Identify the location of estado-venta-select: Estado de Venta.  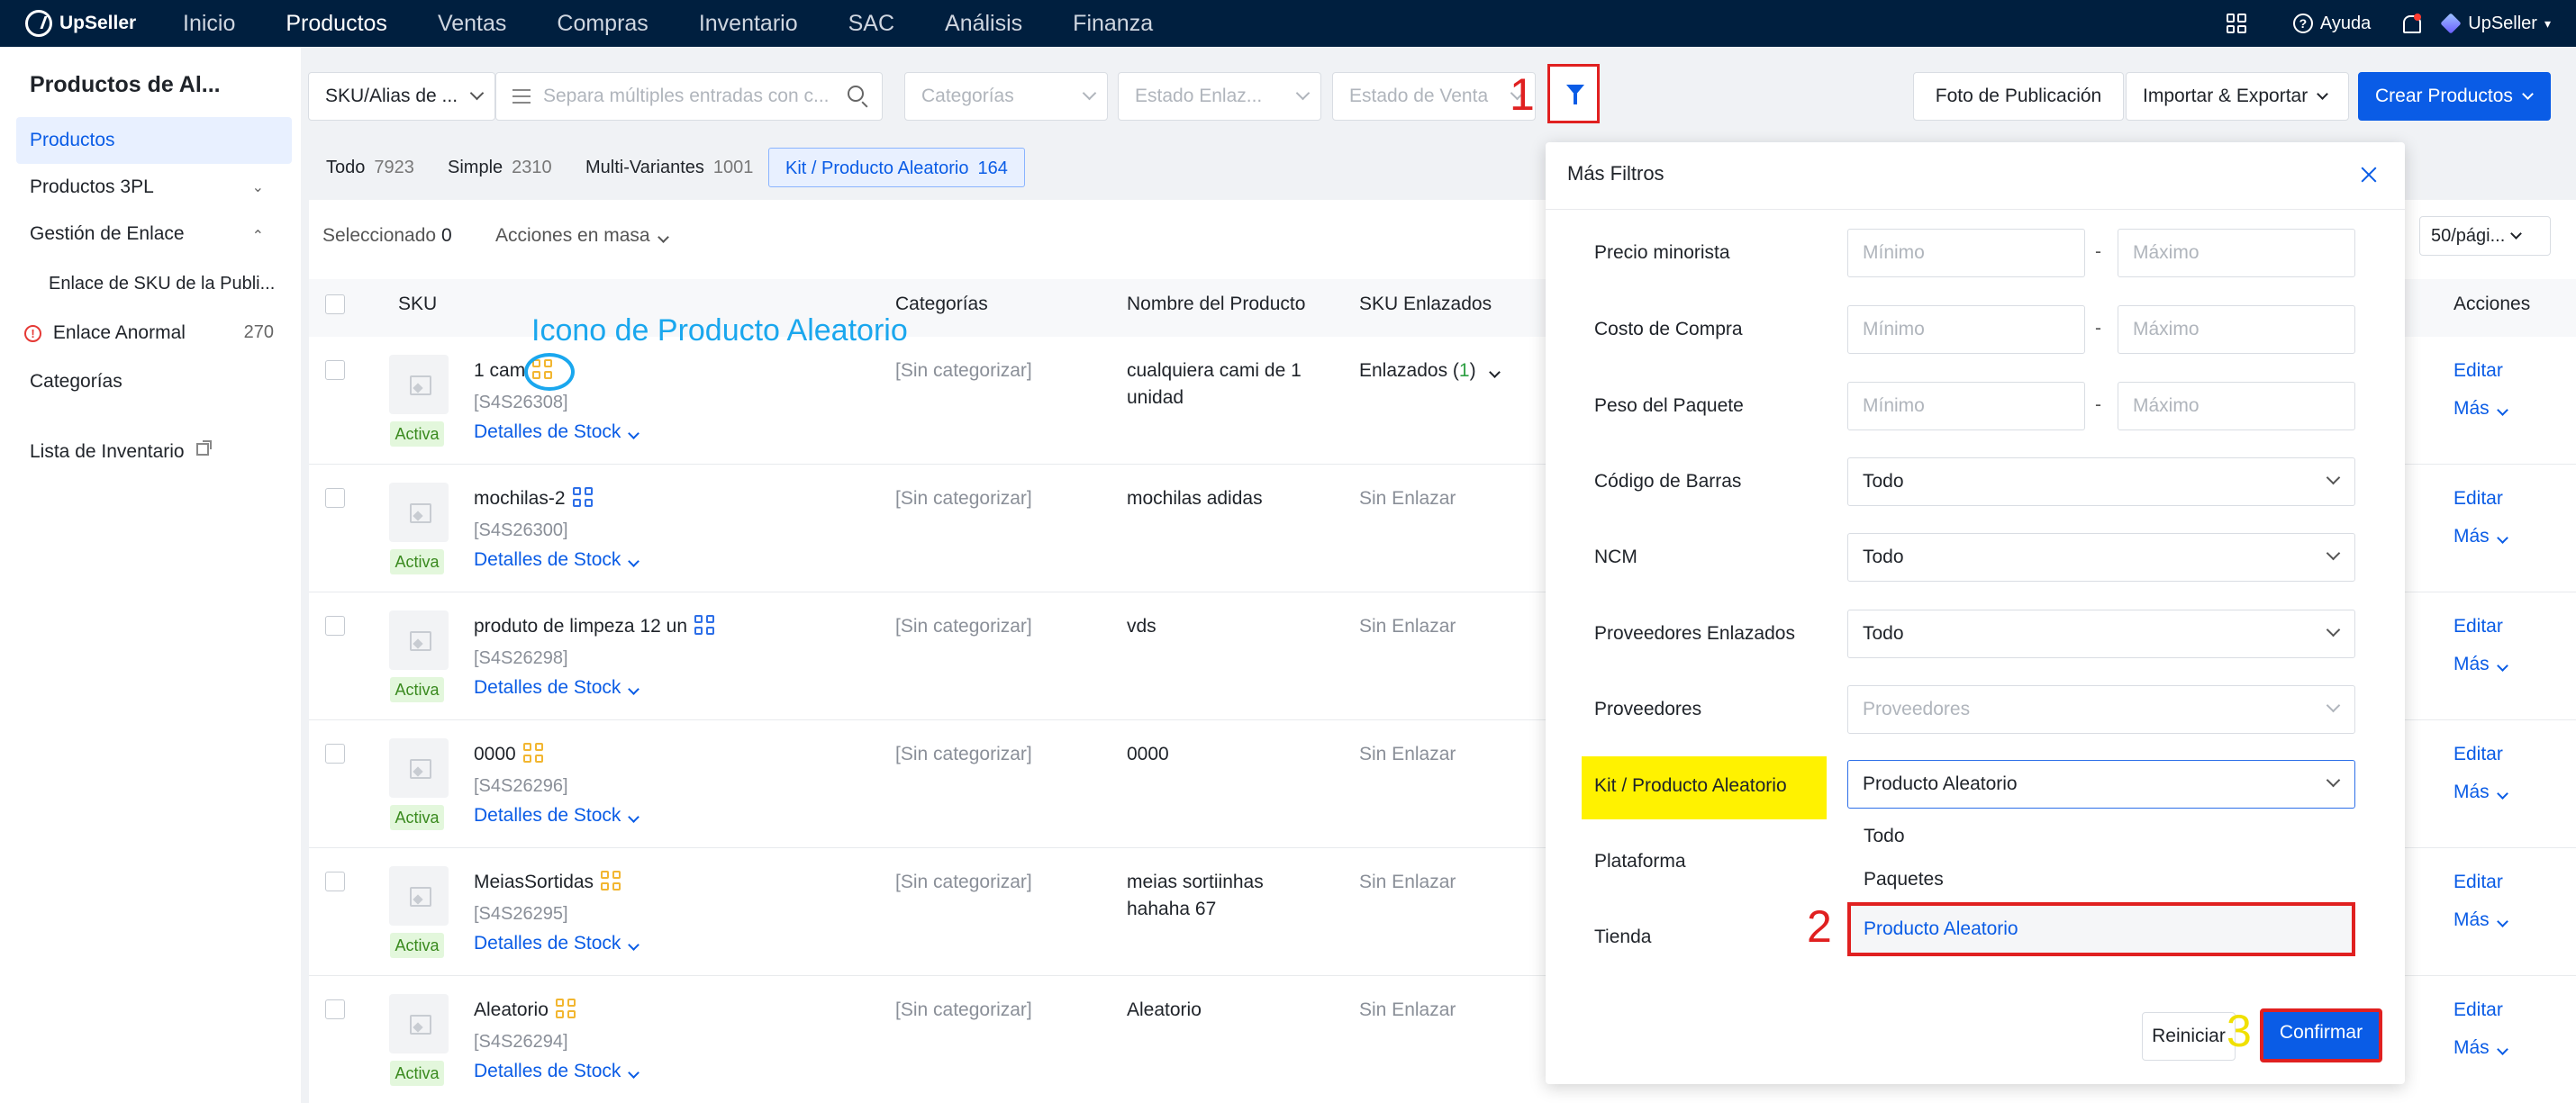
(1434, 96).